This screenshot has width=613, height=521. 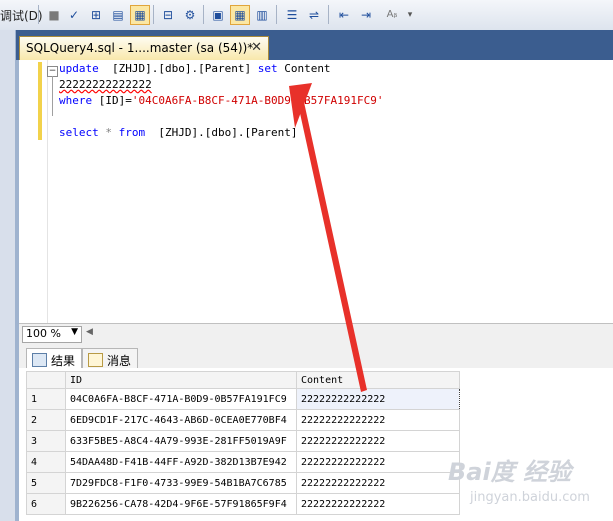 What do you see at coordinates (240, 15) in the screenshot?
I see `results-to-text-icon: ▦` at bounding box center [240, 15].